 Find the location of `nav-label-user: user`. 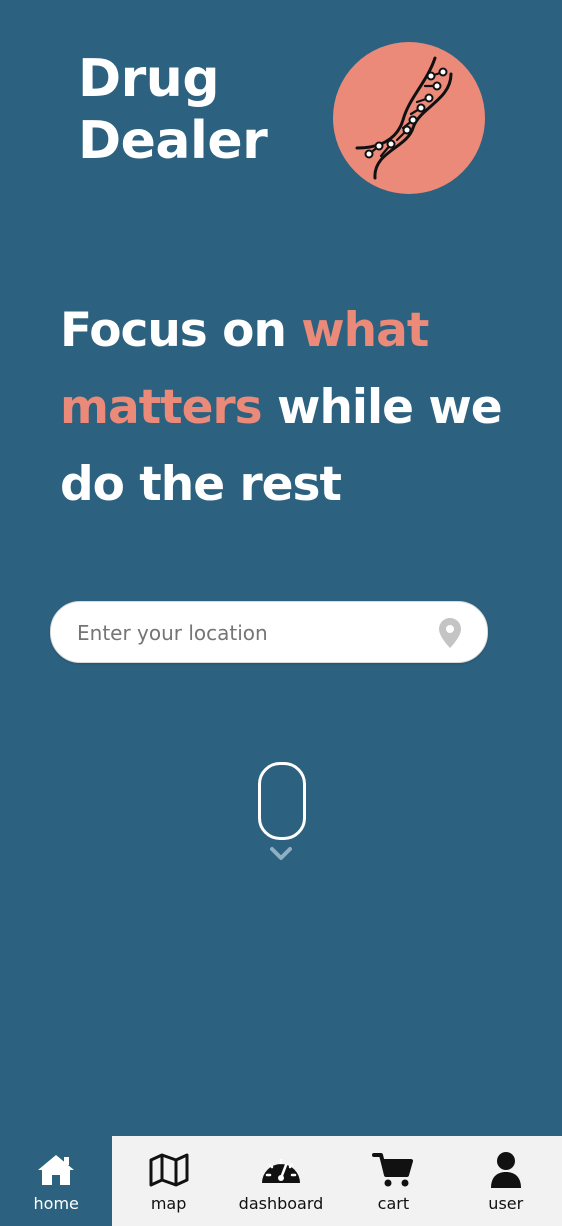

nav-label-user: user is located at coordinates (506, 1203).